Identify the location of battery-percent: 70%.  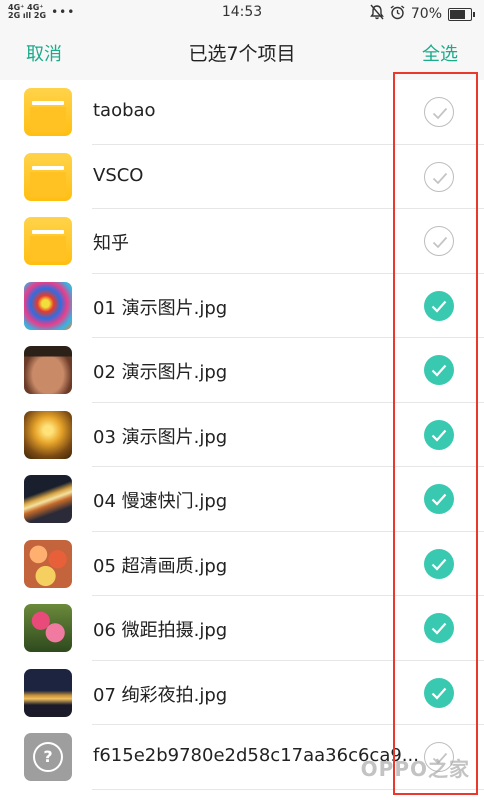
(426, 14).